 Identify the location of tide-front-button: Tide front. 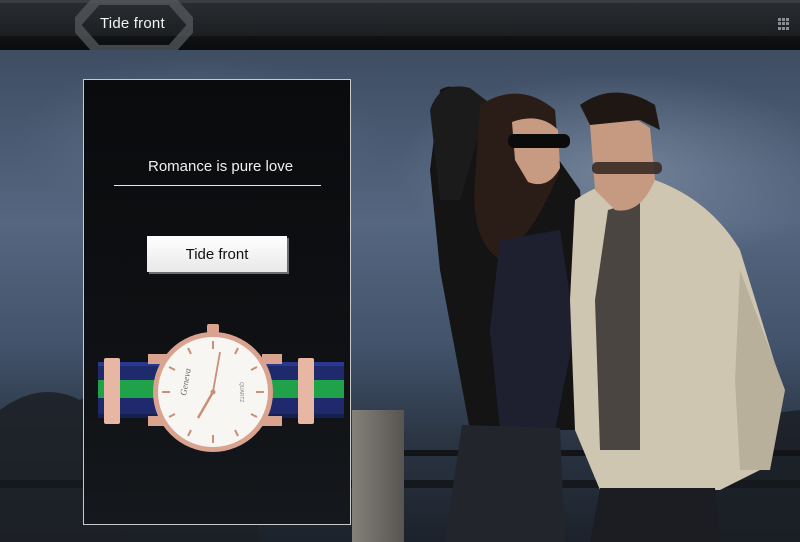
(217, 254).